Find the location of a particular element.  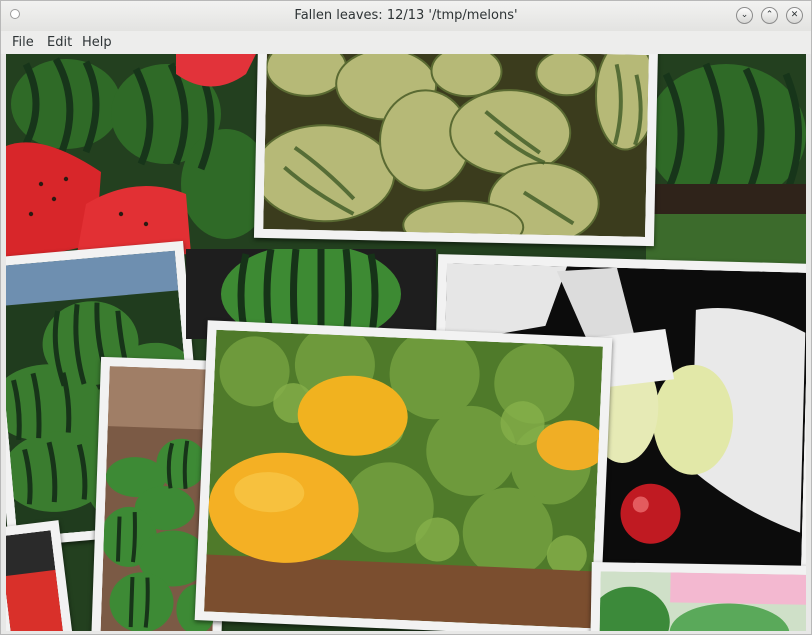

photo-pale-melons-image is located at coordinates (456, 145).